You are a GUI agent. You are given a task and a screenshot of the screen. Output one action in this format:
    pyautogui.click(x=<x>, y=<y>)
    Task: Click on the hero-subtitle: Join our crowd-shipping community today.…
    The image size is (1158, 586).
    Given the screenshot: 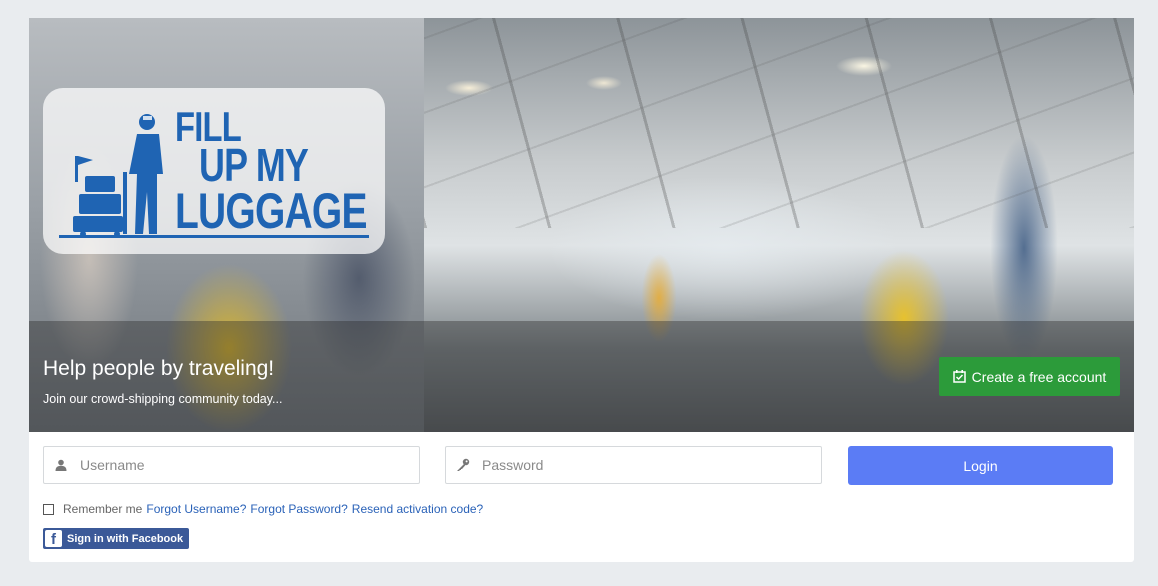 What is the action you would take?
    pyautogui.click(x=163, y=399)
    